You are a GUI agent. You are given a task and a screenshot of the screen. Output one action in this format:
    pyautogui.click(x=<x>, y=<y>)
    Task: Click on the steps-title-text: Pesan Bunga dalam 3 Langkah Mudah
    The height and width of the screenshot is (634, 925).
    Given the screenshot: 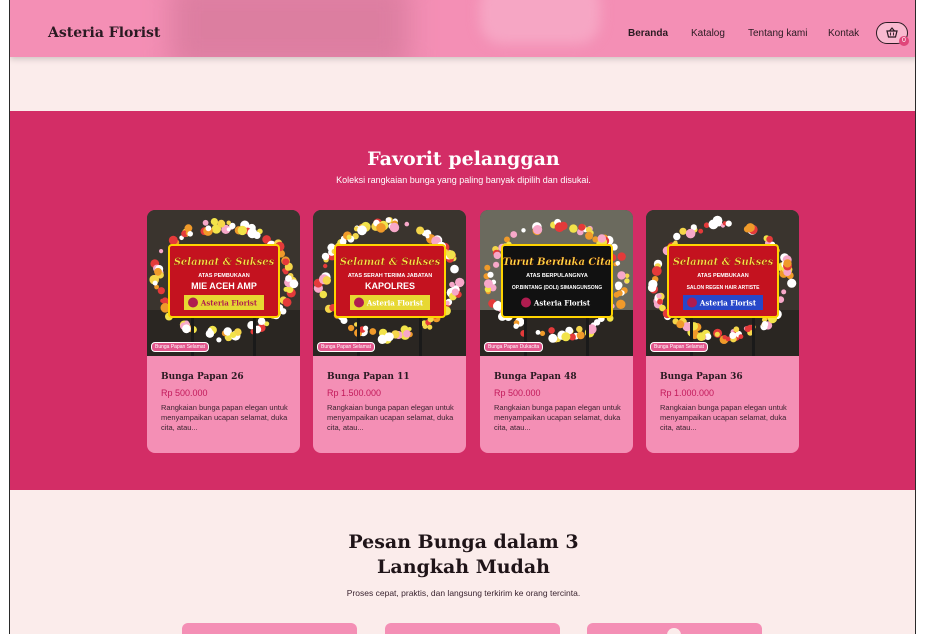 What is the action you would take?
    pyautogui.click(x=463, y=554)
    